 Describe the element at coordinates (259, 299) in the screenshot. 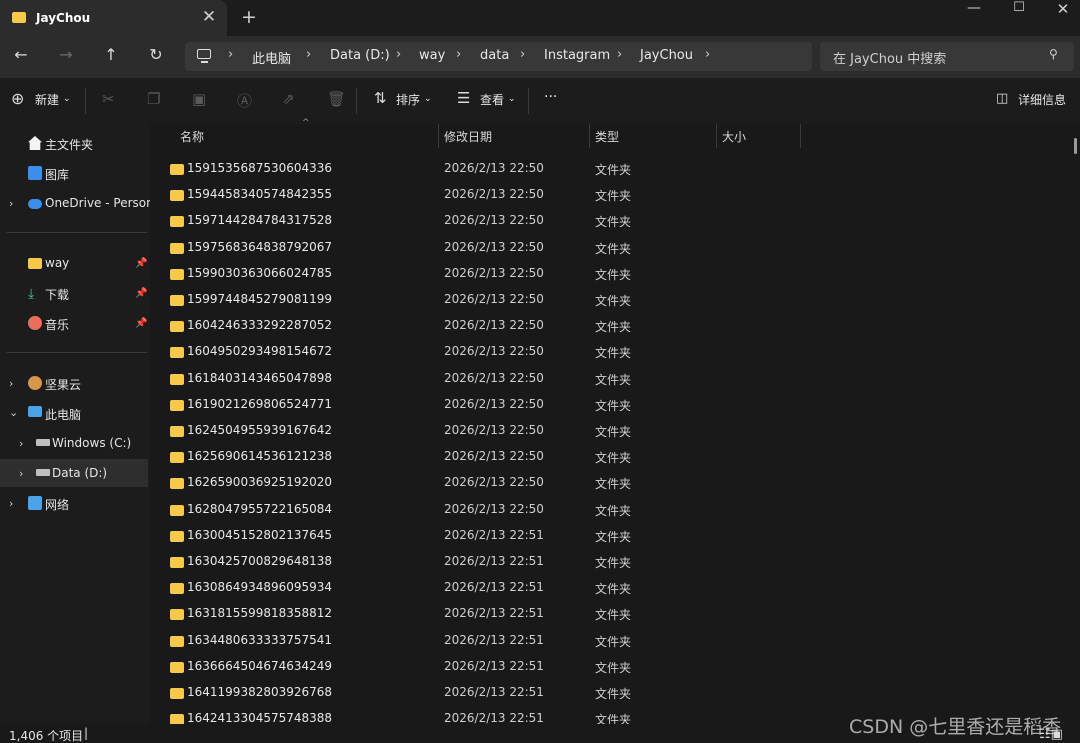

I see `file-name: 1599744845279081199` at that location.